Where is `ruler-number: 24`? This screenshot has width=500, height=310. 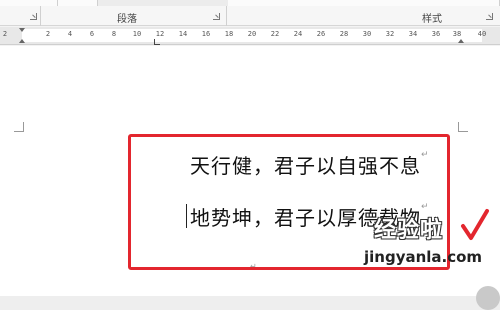 ruler-number: 24 is located at coordinates (298, 34).